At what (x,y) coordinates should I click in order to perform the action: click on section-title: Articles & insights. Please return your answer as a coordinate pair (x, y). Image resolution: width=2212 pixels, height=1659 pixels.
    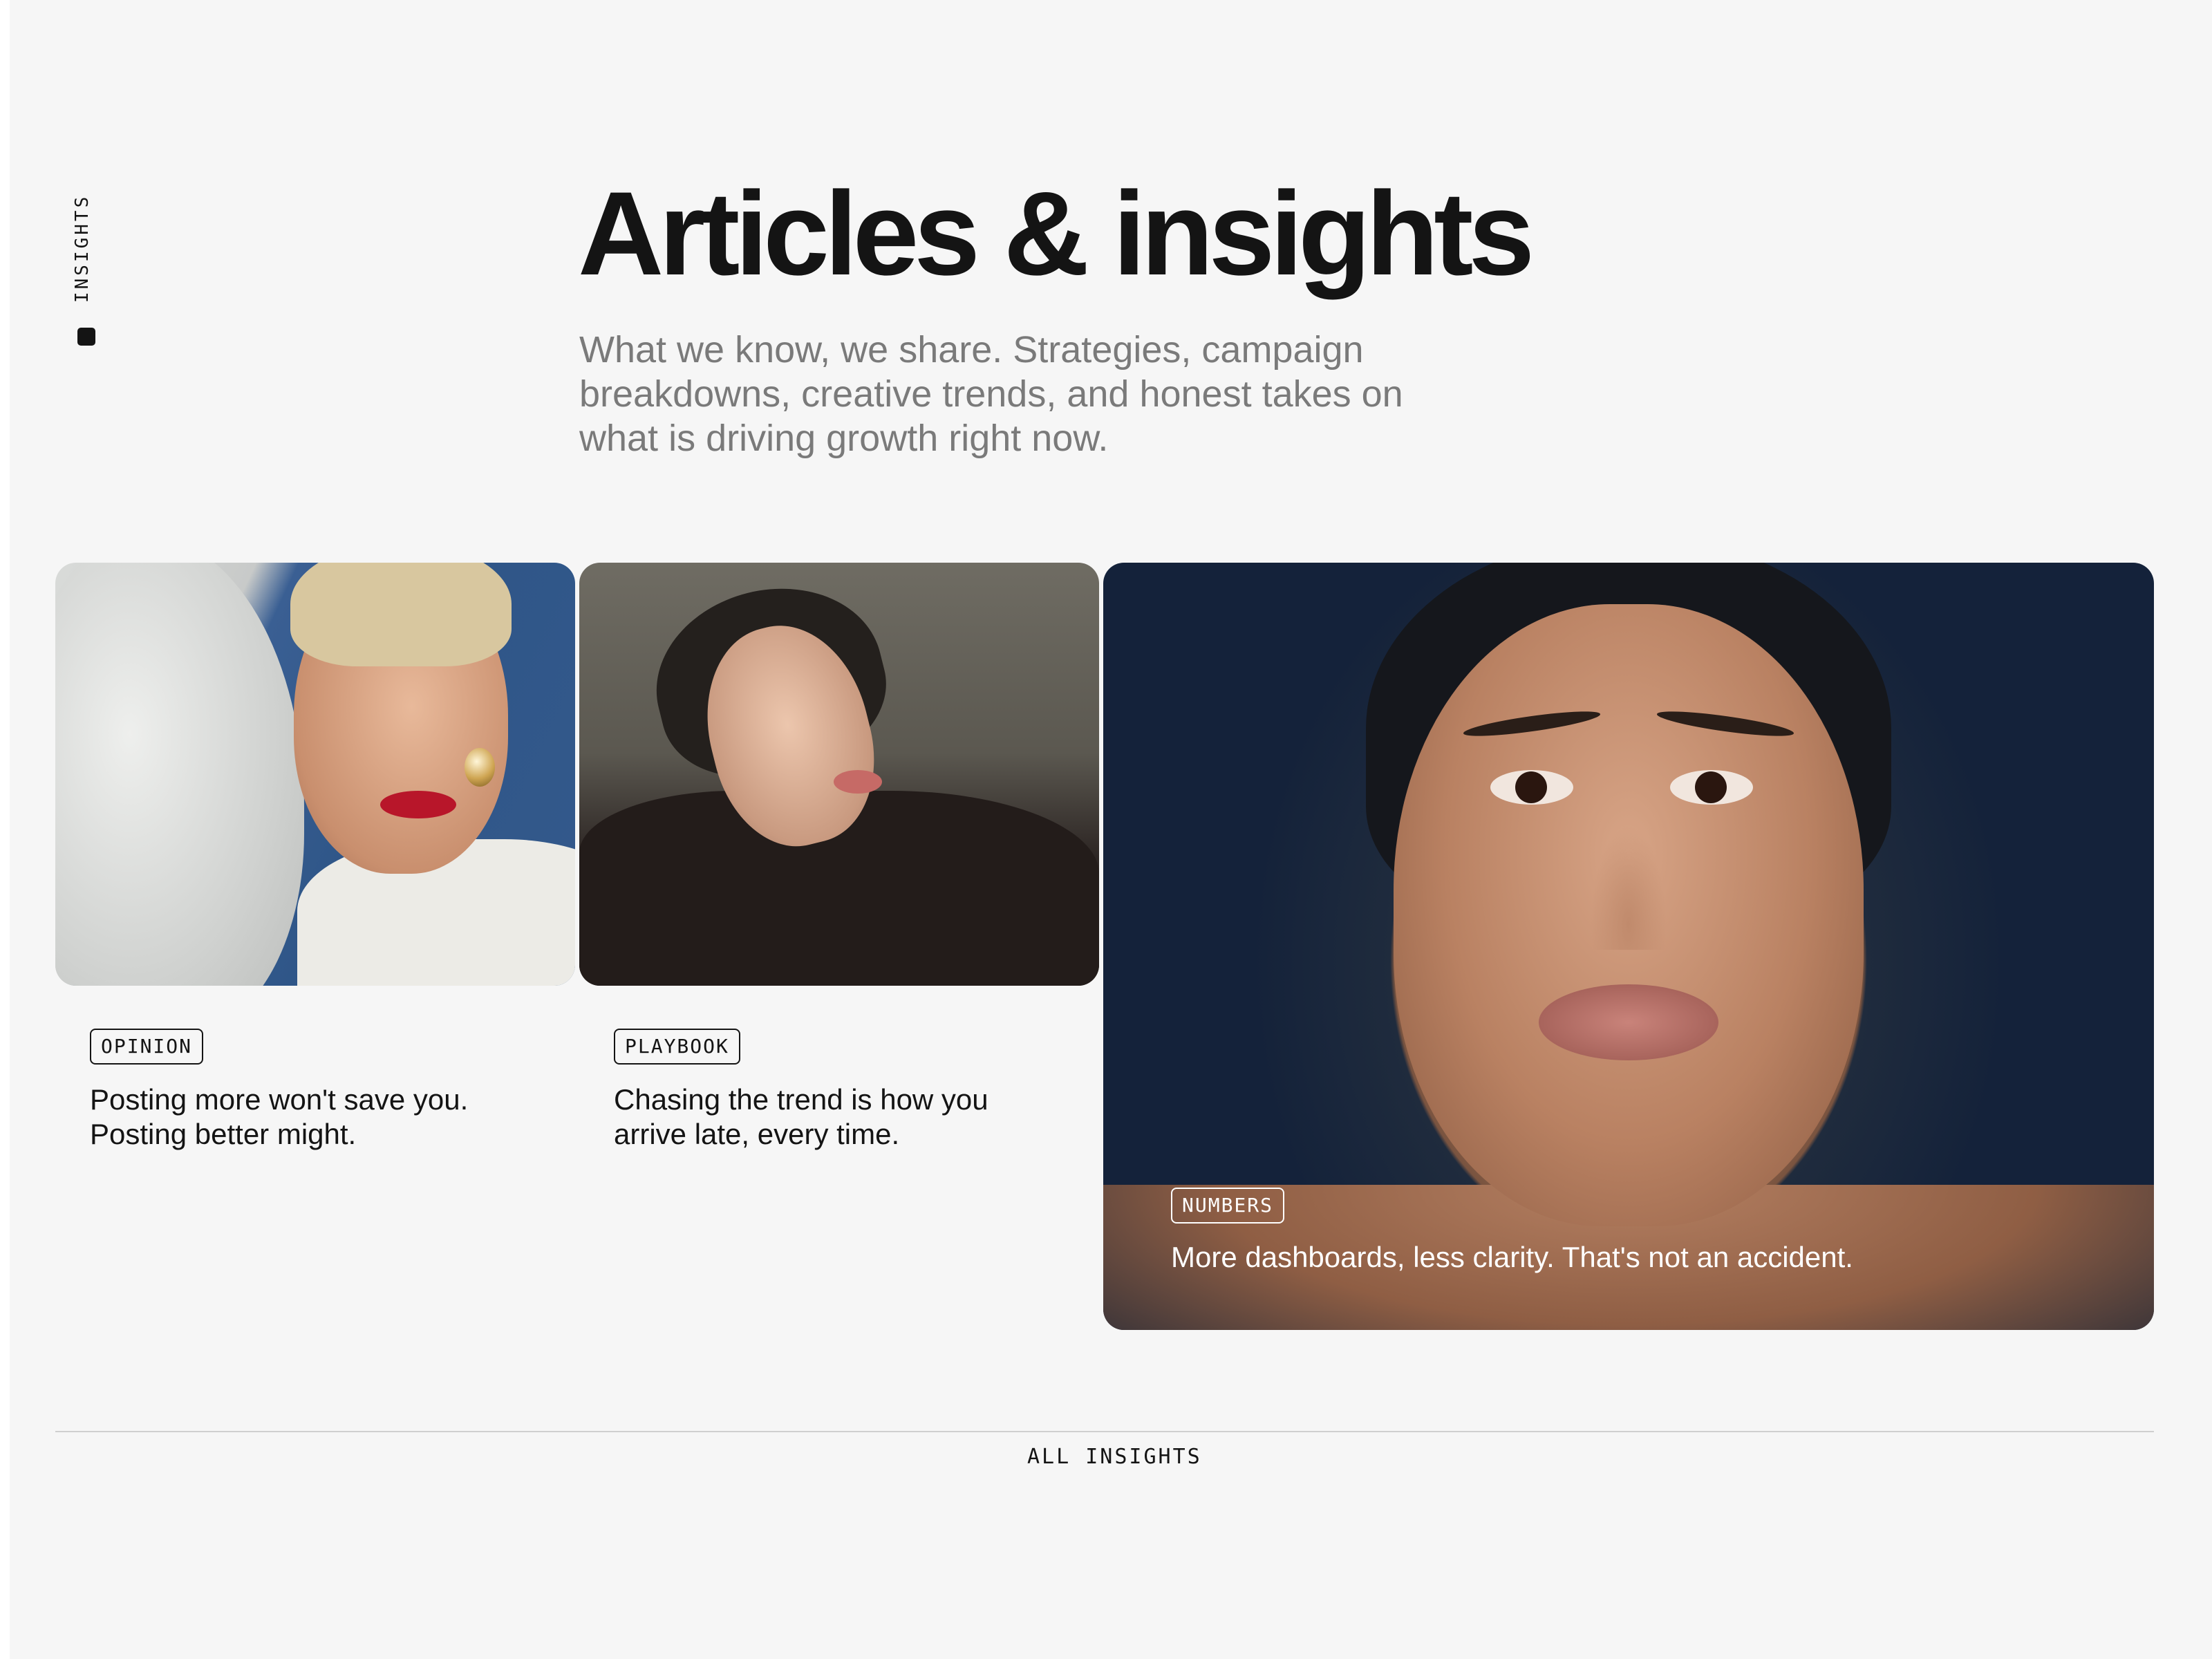
    Looking at the image, I should click on (1056, 233).